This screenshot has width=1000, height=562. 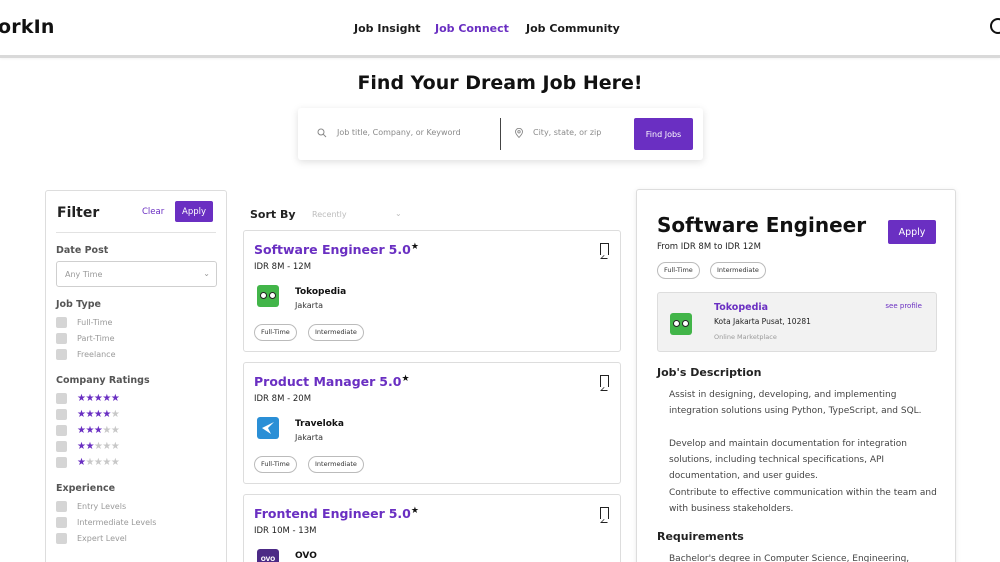 I want to click on sort-select: Recently, so click(x=329, y=214).